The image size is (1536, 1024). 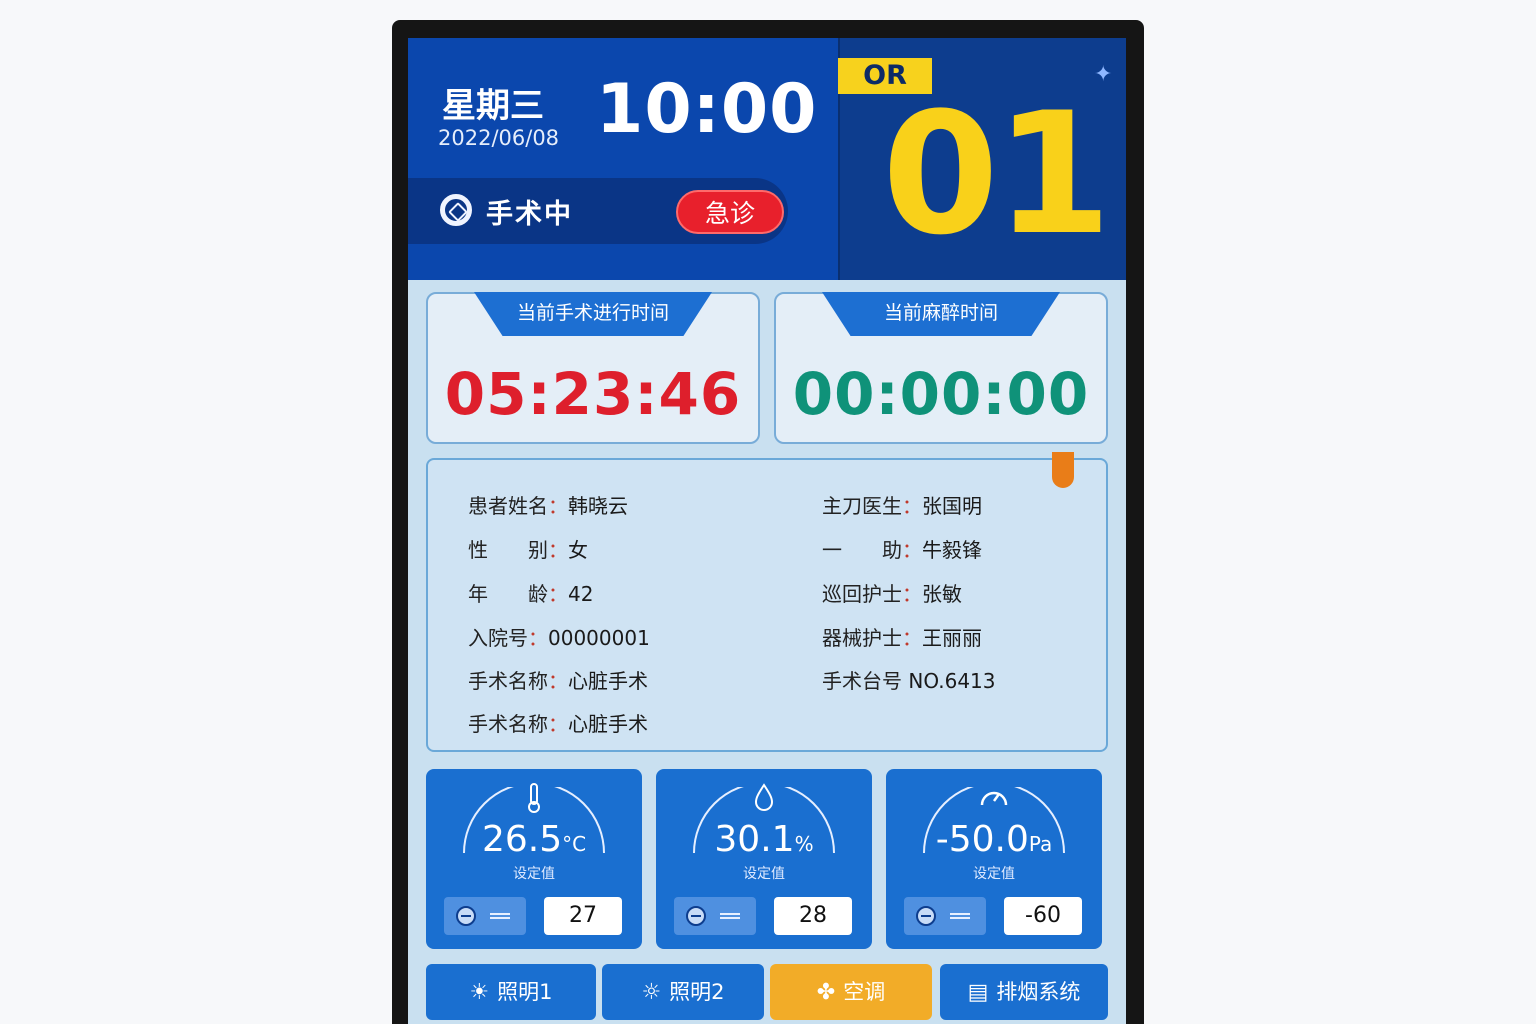 I want to click on info-value: 00000001, so click(x=599, y=638).